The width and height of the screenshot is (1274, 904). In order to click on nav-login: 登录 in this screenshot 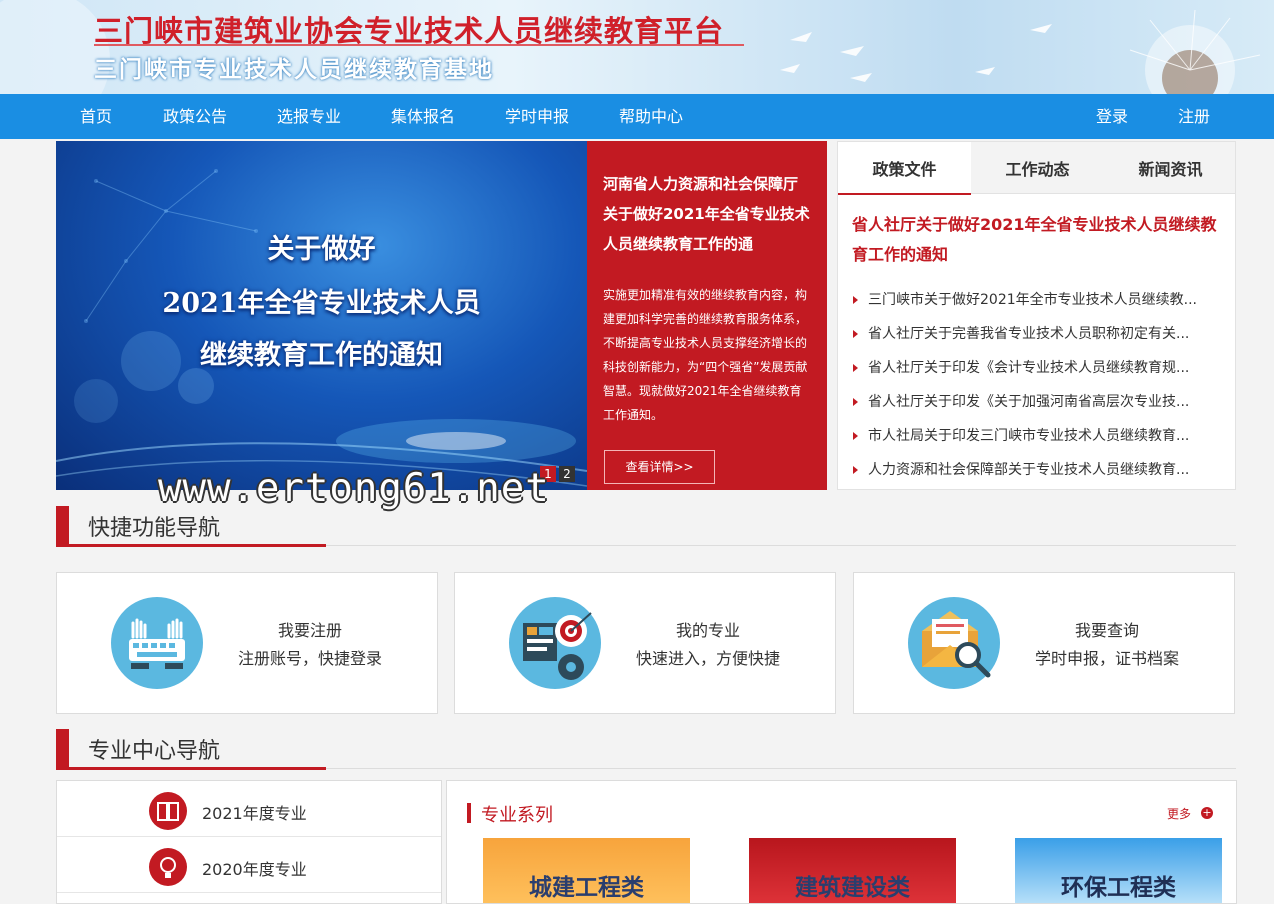, I will do `click(1112, 116)`.